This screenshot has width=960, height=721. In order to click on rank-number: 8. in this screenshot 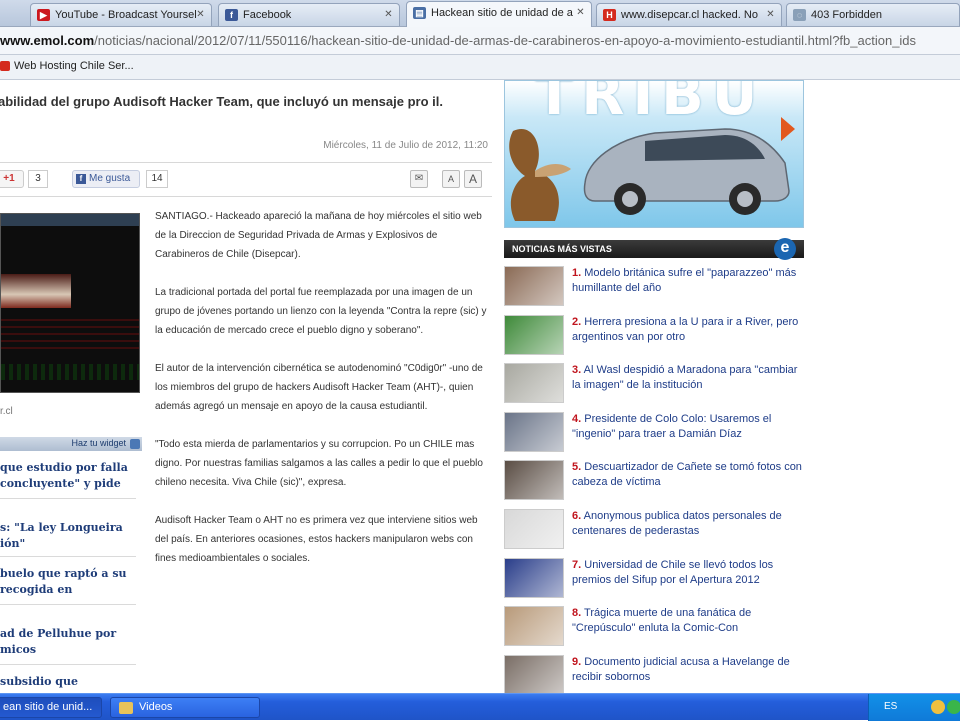, I will do `click(577, 613)`.